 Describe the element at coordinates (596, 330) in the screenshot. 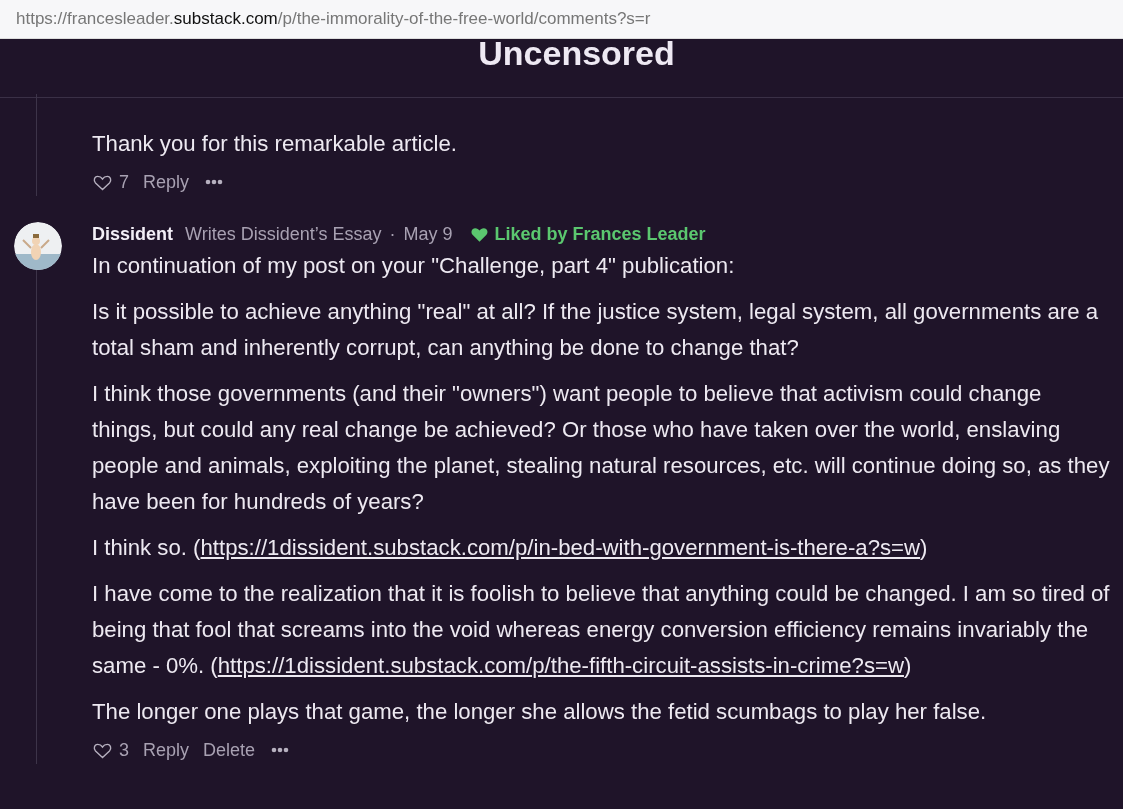

I see `comment-paragraph: Is it possible to achieve anything "real" at all? If the justice system, legal system, all governments are a total sham and inherently corrupt, can anything be done to change that?` at that location.